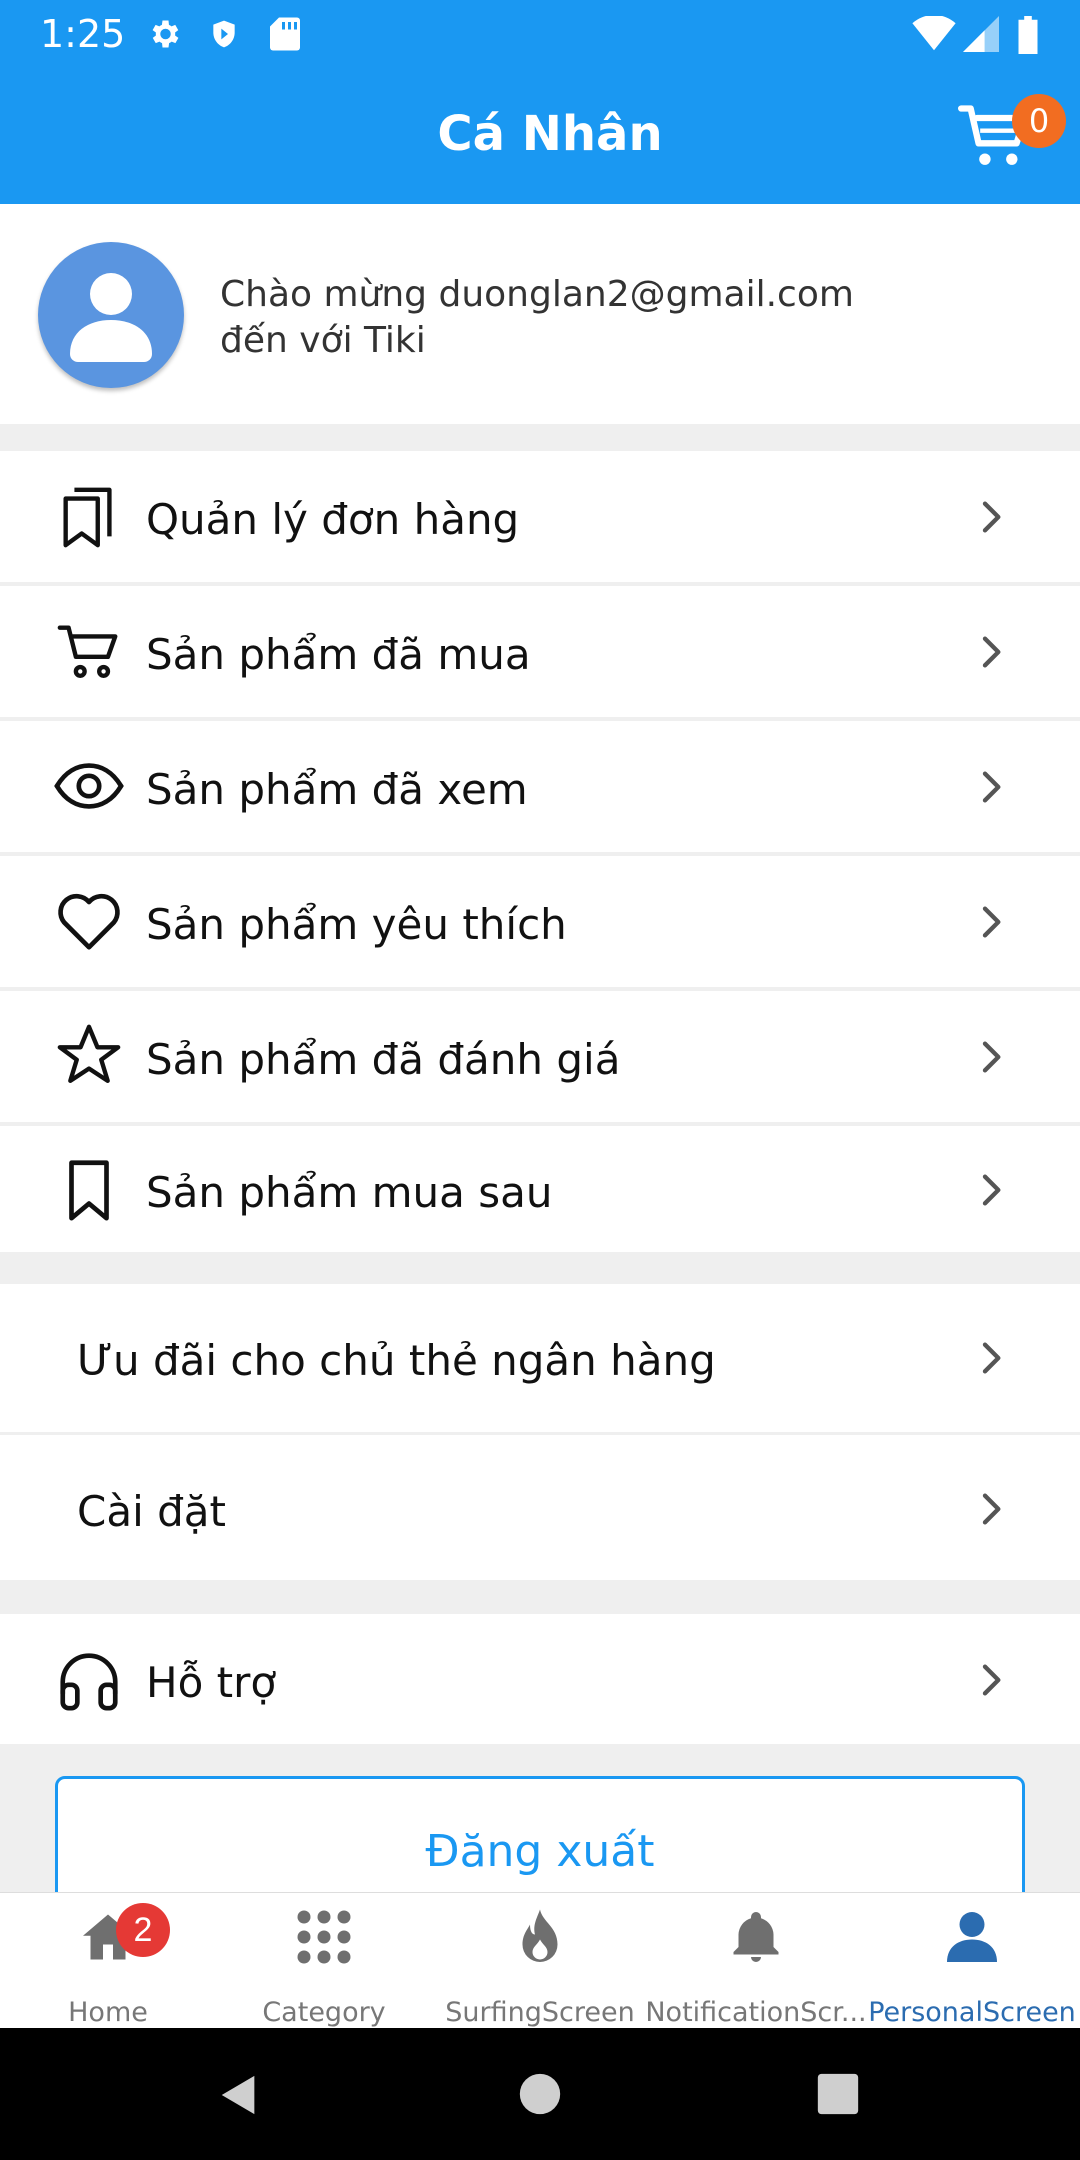  I want to click on page-title: Cá Nhân, so click(550, 134).